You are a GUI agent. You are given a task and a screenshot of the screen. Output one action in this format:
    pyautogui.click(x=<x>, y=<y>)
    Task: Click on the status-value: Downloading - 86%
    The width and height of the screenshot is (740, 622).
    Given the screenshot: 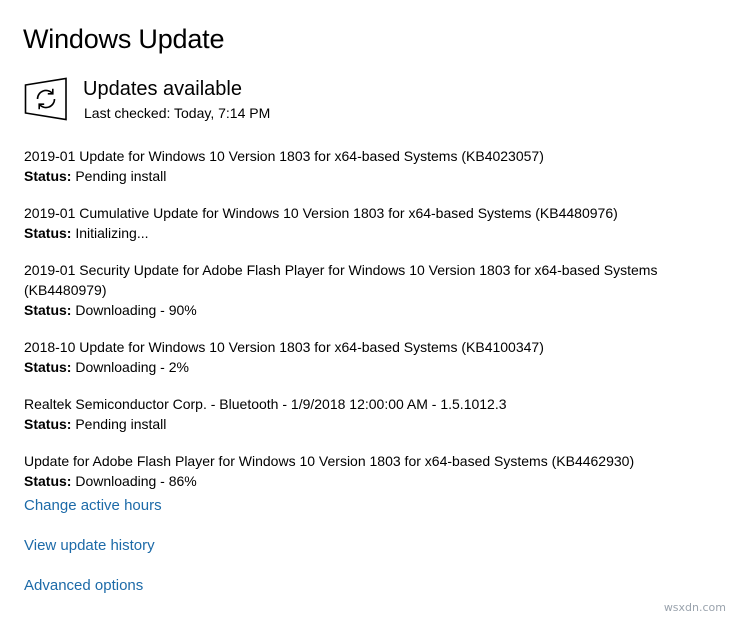 What is the action you would take?
    pyautogui.click(x=136, y=481)
    